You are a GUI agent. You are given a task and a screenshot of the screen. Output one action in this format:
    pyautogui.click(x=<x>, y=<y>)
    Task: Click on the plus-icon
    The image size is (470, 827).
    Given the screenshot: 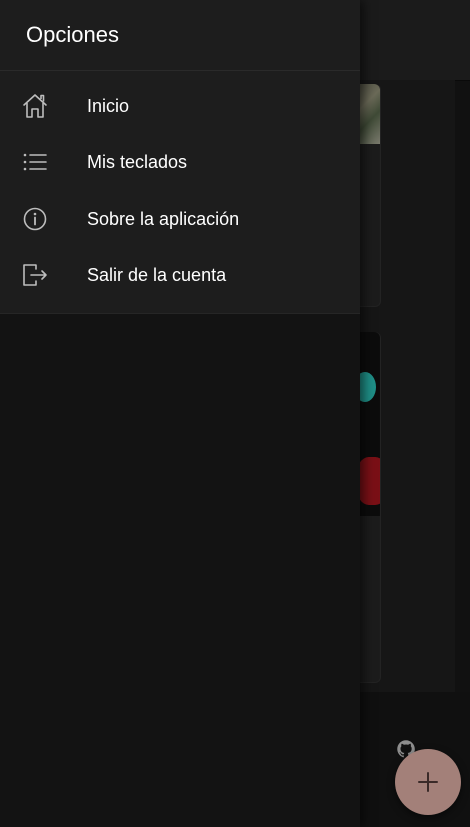 What is the action you would take?
    pyautogui.click(x=428, y=782)
    